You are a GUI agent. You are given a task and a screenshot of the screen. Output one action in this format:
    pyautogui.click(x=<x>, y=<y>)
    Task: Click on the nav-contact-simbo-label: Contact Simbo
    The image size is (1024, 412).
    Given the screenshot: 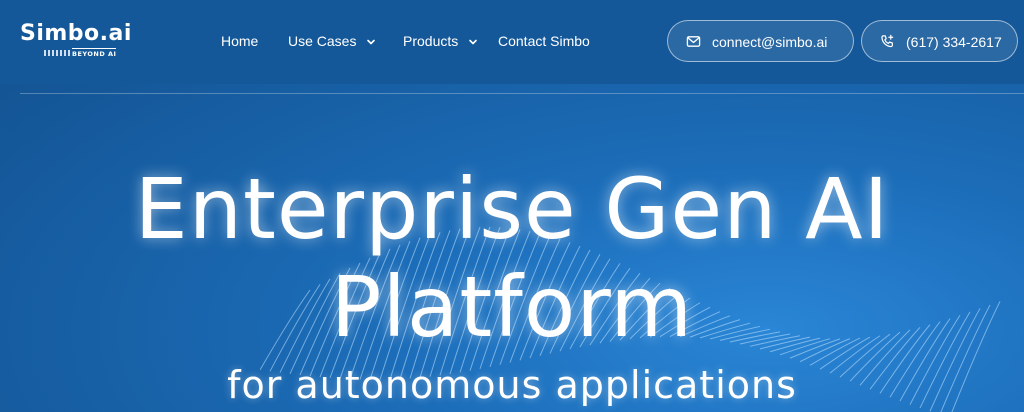 What is the action you would take?
    pyautogui.click(x=544, y=41)
    